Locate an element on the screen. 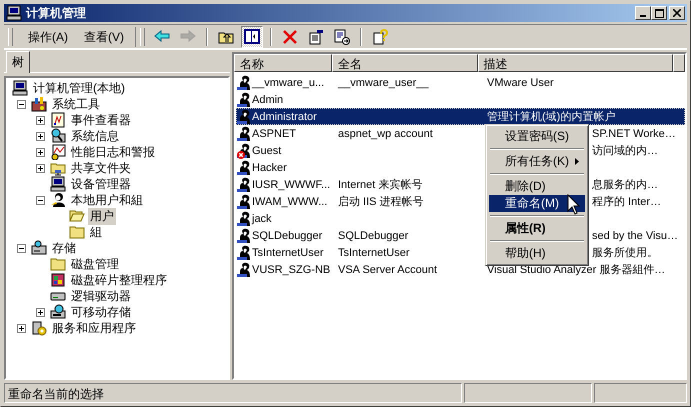 The height and width of the screenshot is (407, 691). toolbox-icon is located at coordinates (39, 104).